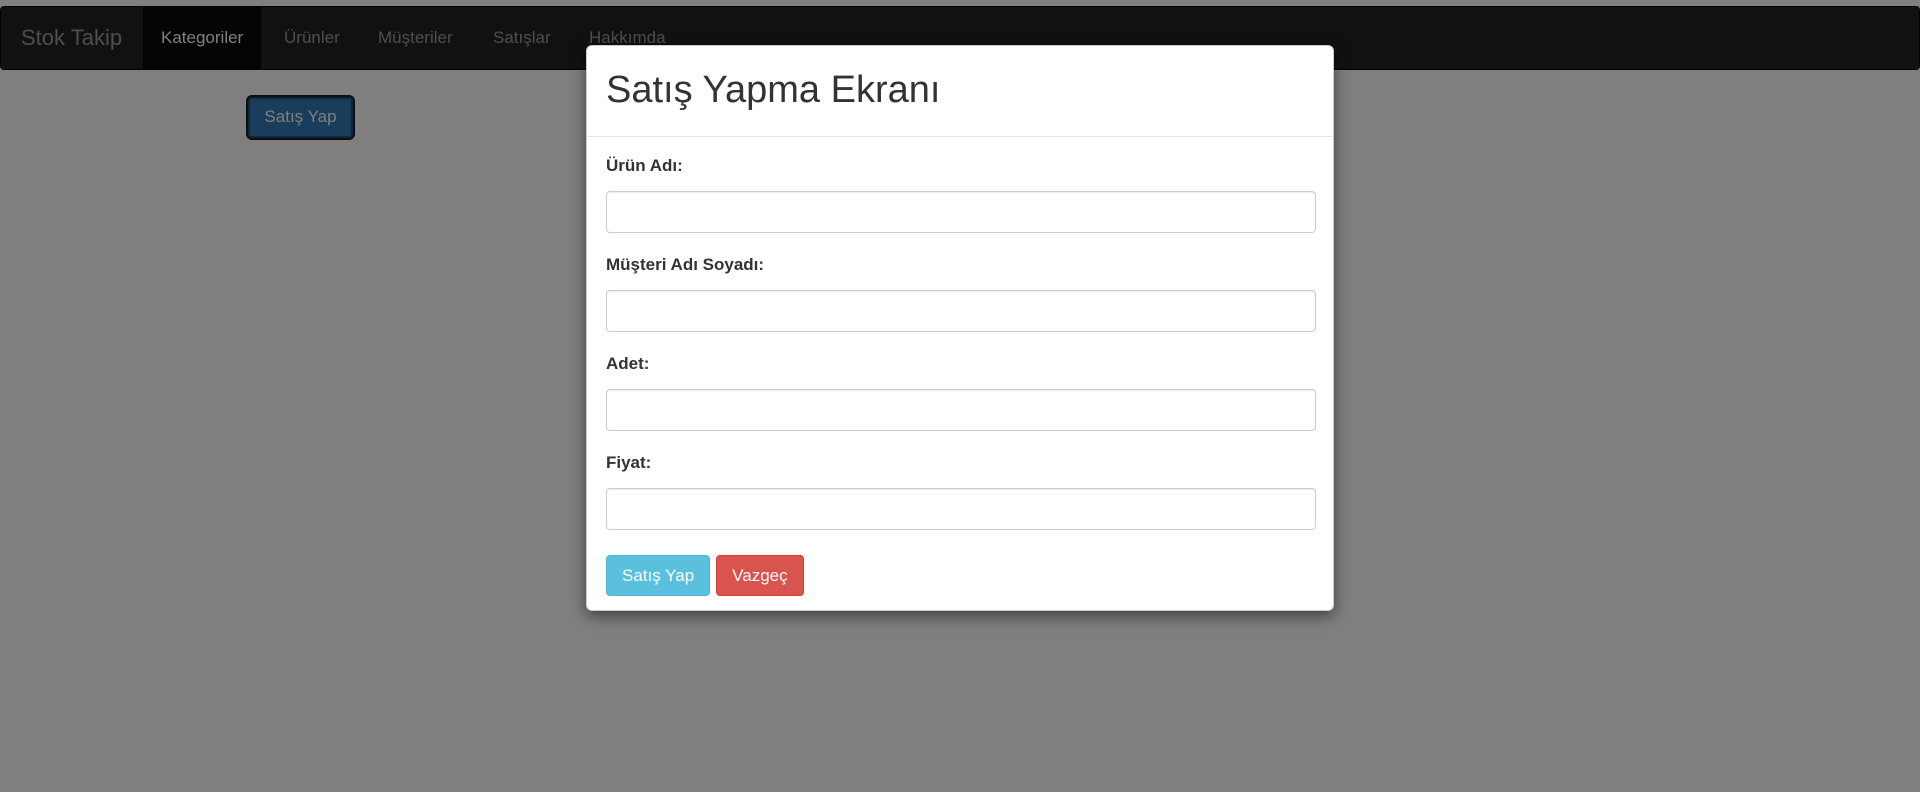 This screenshot has height=792, width=1920. What do you see at coordinates (760, 575) in the screenshot?
I see `cancel-button: Vazgeç` at bounding box center [760, 575].